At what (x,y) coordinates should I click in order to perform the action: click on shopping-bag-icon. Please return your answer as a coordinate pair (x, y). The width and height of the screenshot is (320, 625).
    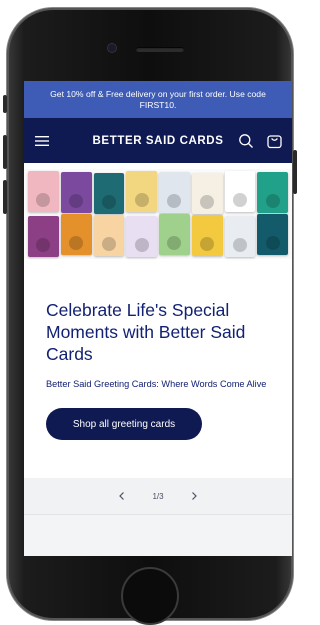
    Looking at the image, I should click on (274, 140).